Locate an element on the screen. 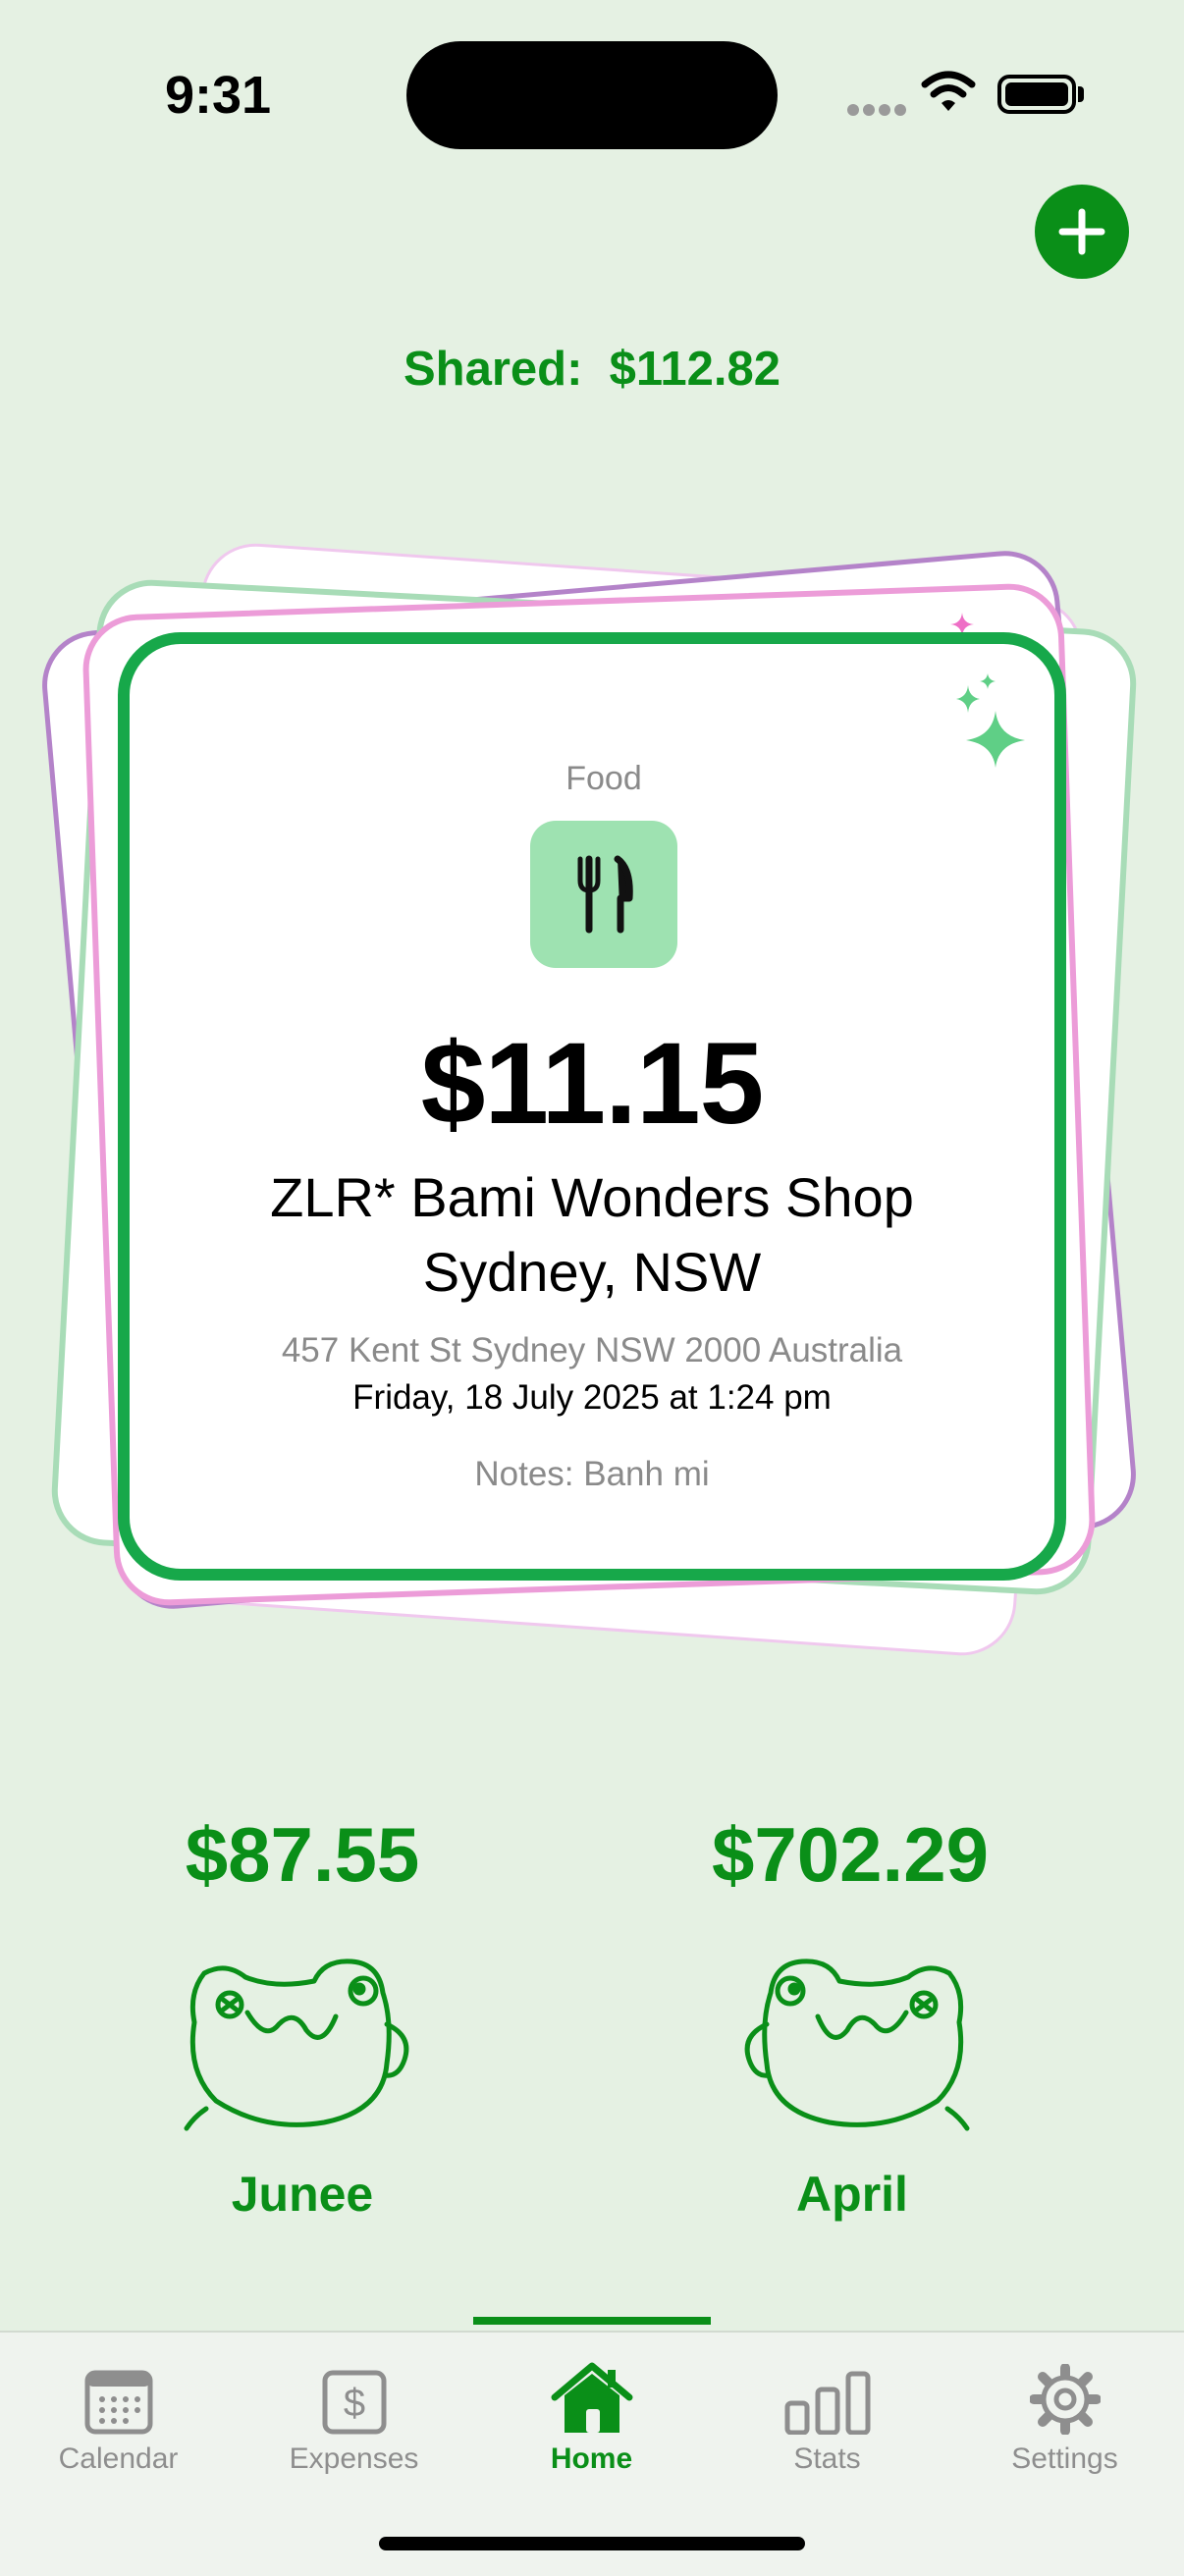 The width and height of the screenshot is (1184, 2576). shared-label: Shared: is located at coordinates (493, 369).